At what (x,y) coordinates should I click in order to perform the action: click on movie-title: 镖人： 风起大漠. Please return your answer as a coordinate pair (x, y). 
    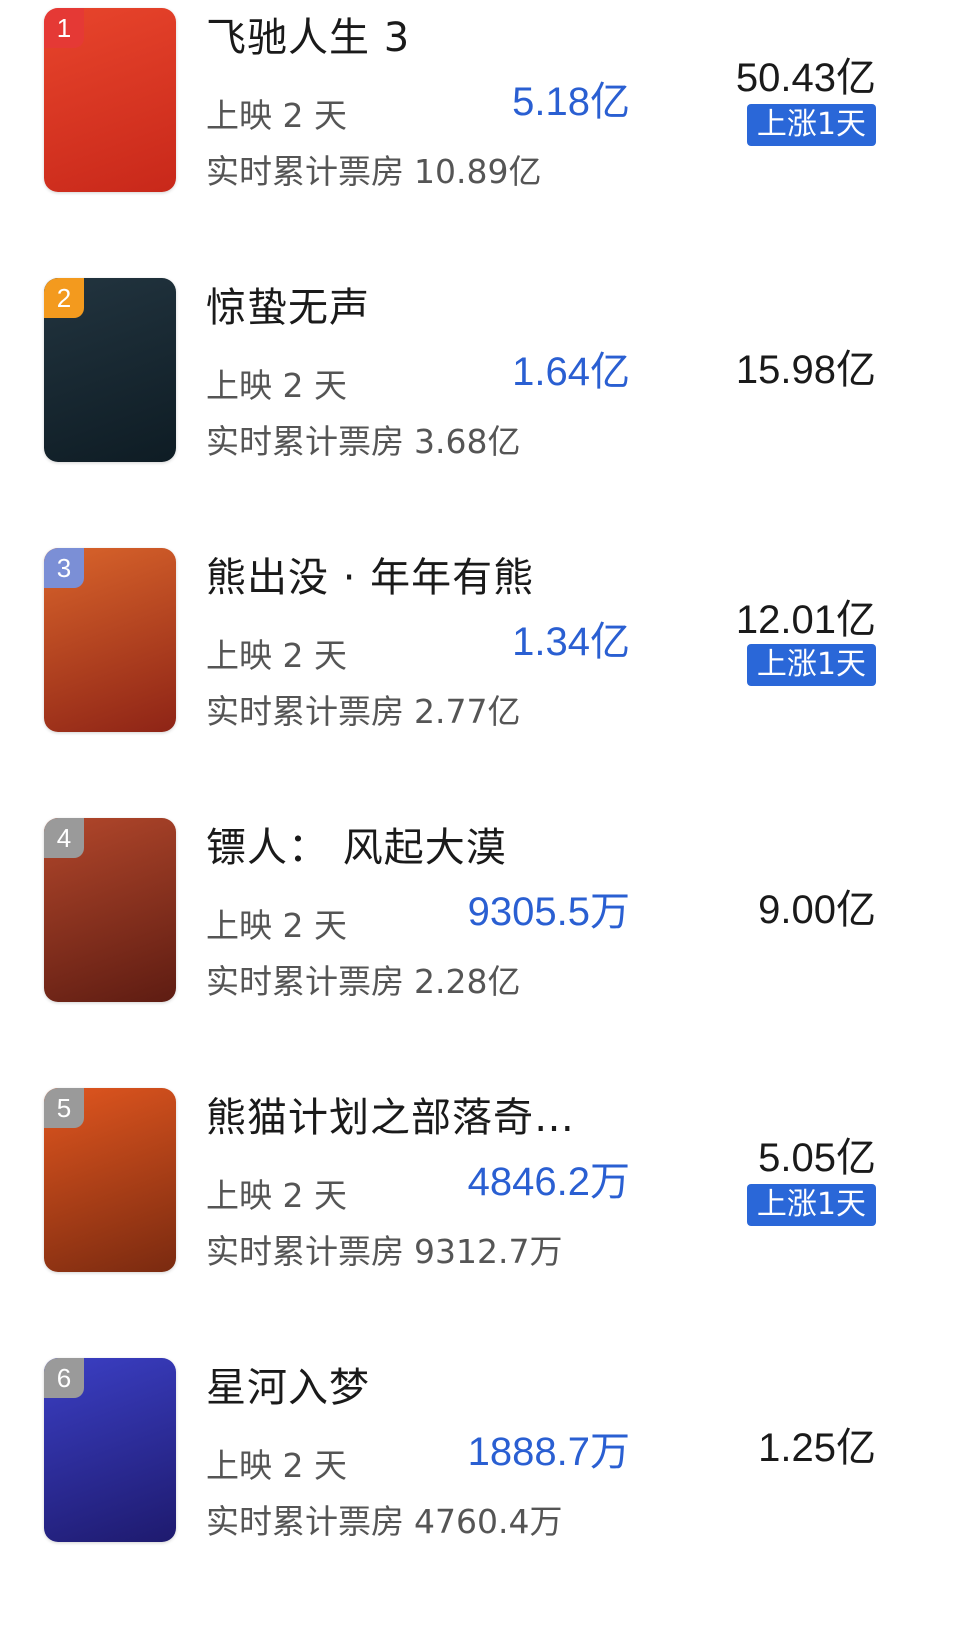
    Looking at the image, I should click on (356, 848).